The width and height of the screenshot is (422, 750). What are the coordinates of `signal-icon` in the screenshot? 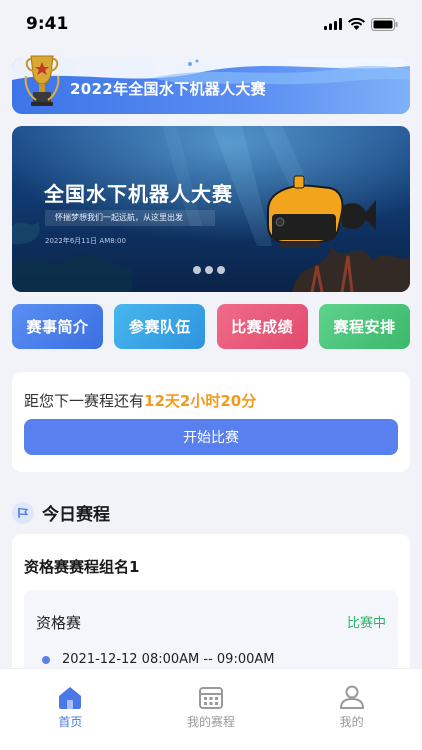 It's located at (333, 24).